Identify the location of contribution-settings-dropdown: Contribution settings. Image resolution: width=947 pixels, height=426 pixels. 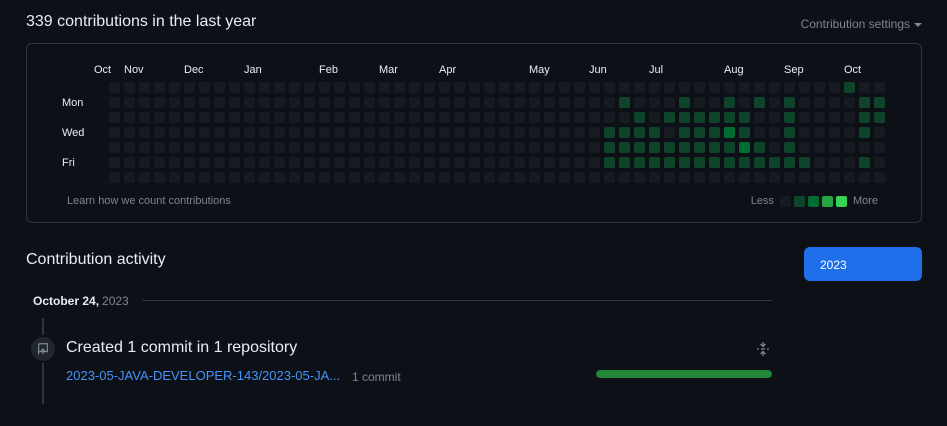
(861, 24).